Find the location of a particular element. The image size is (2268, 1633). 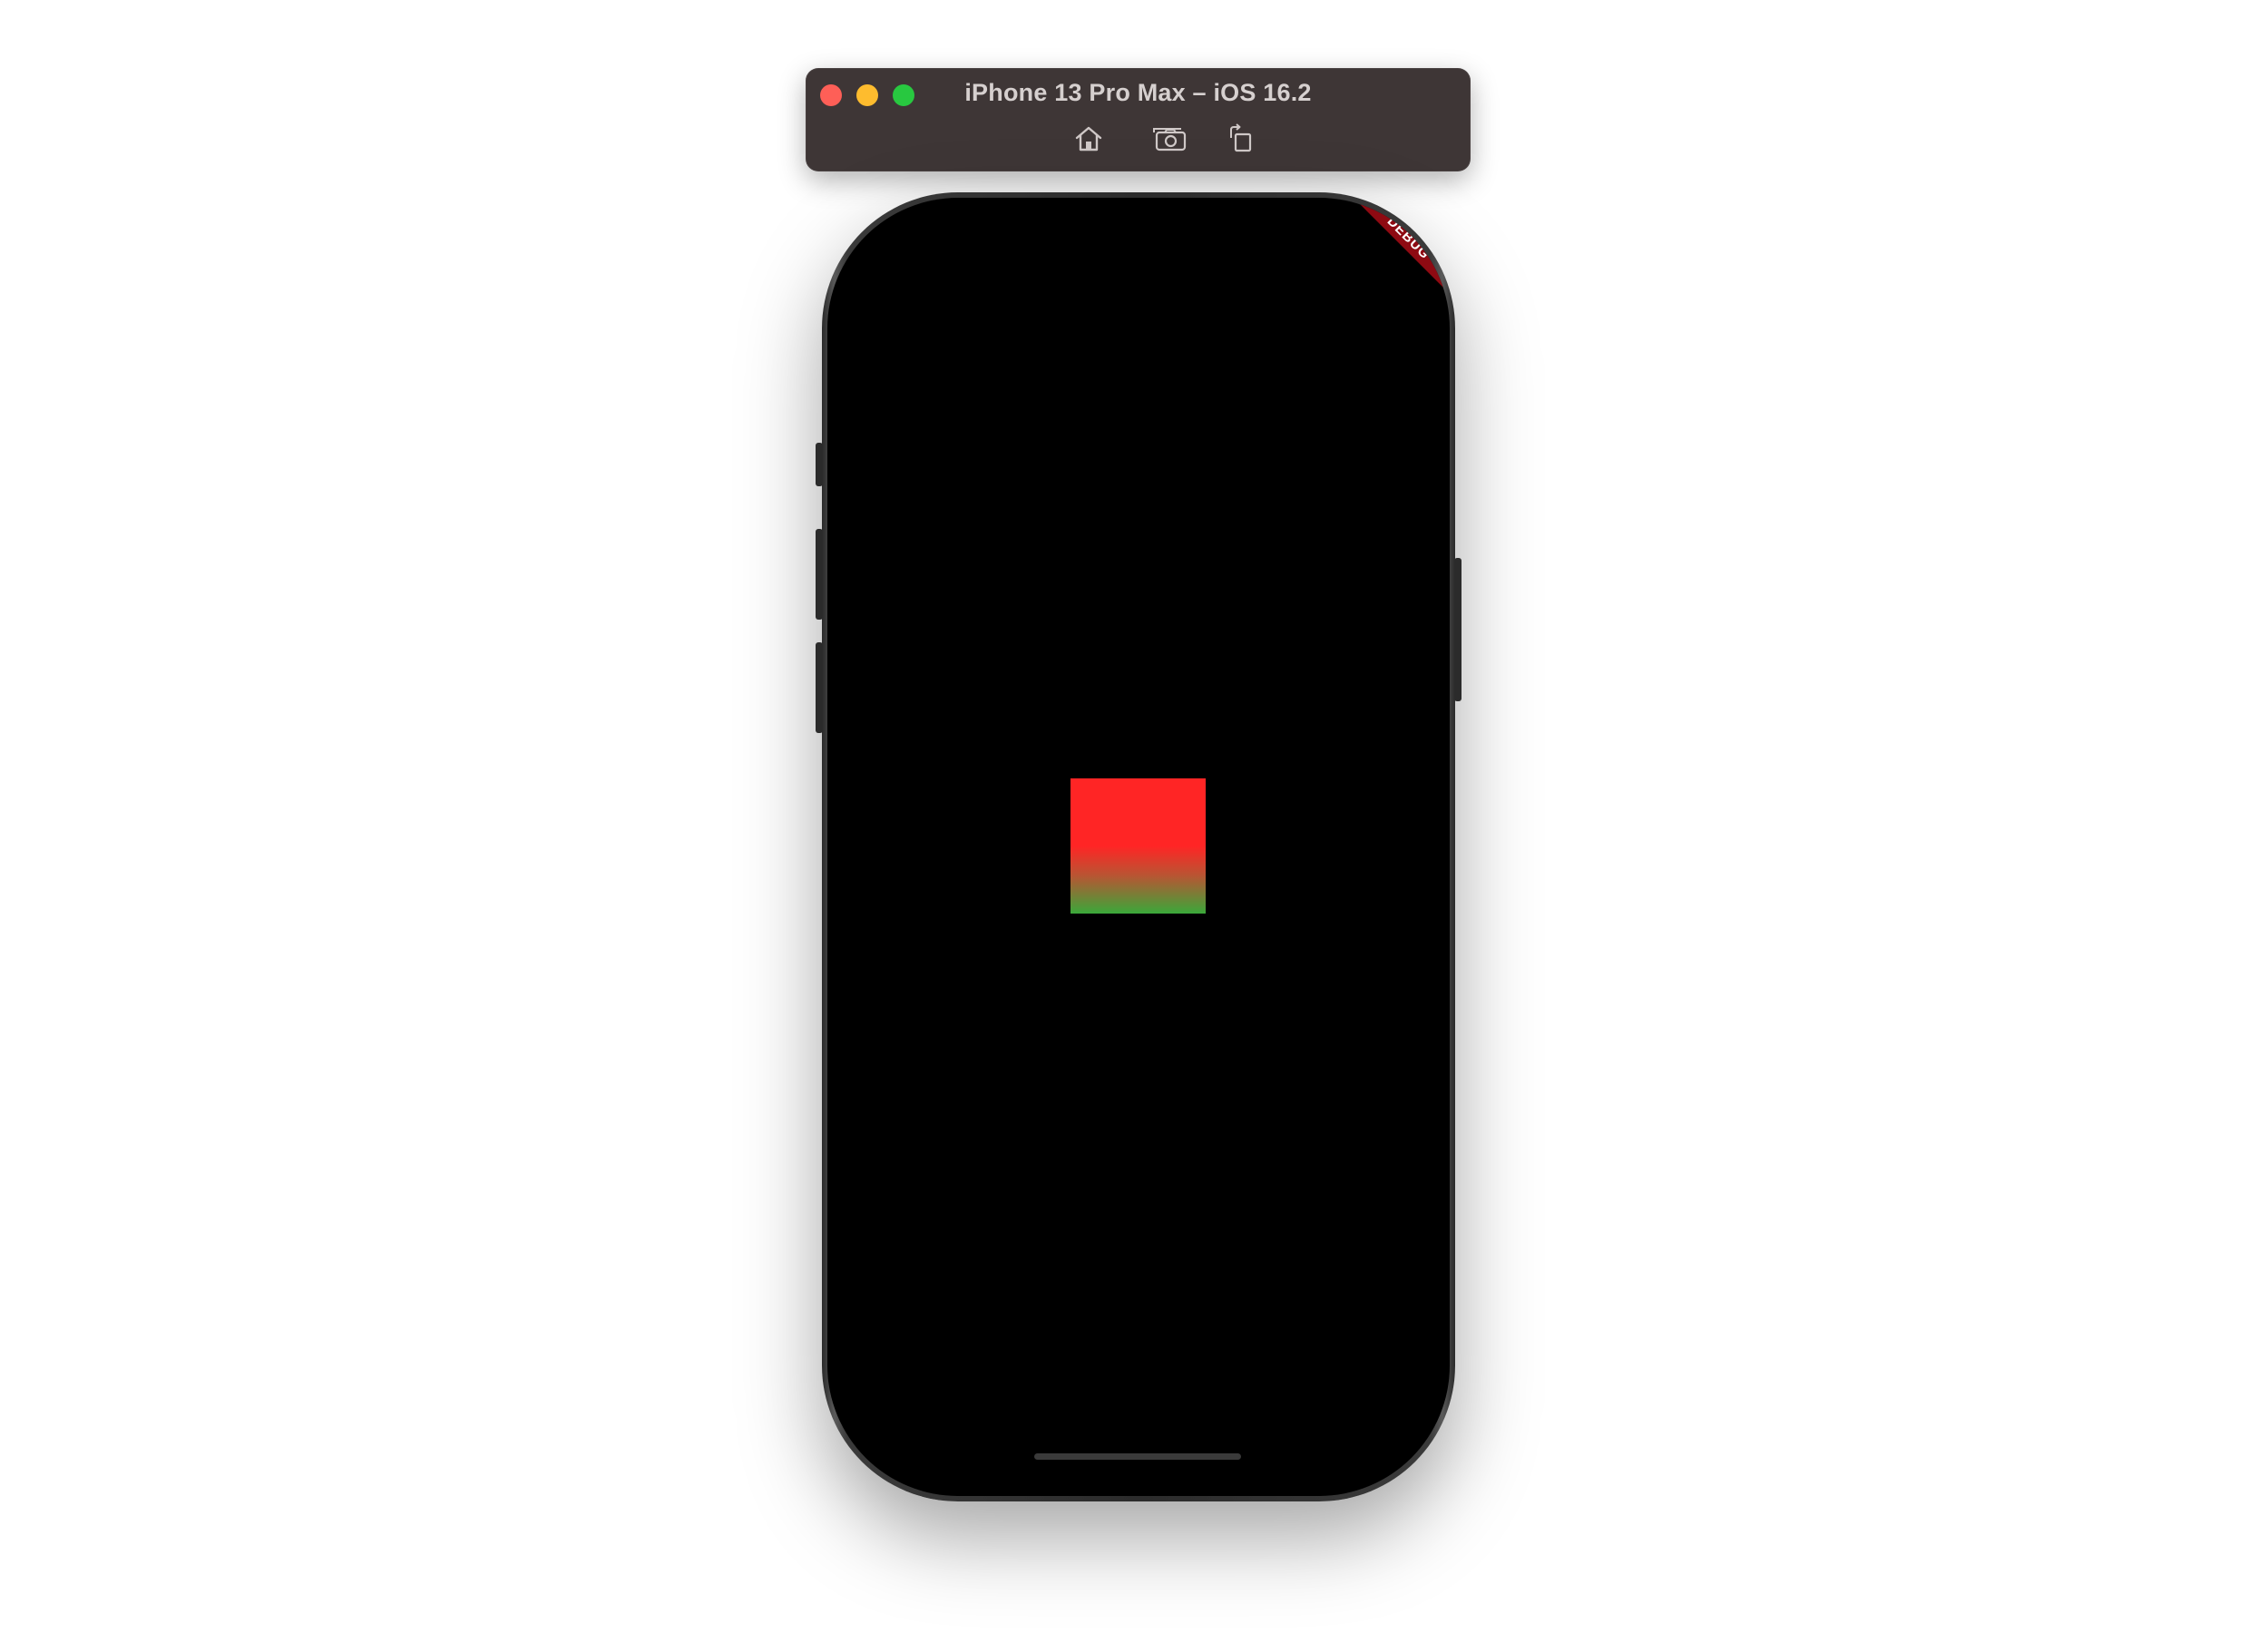

camera-icon is located at coordinates (1170, 140).